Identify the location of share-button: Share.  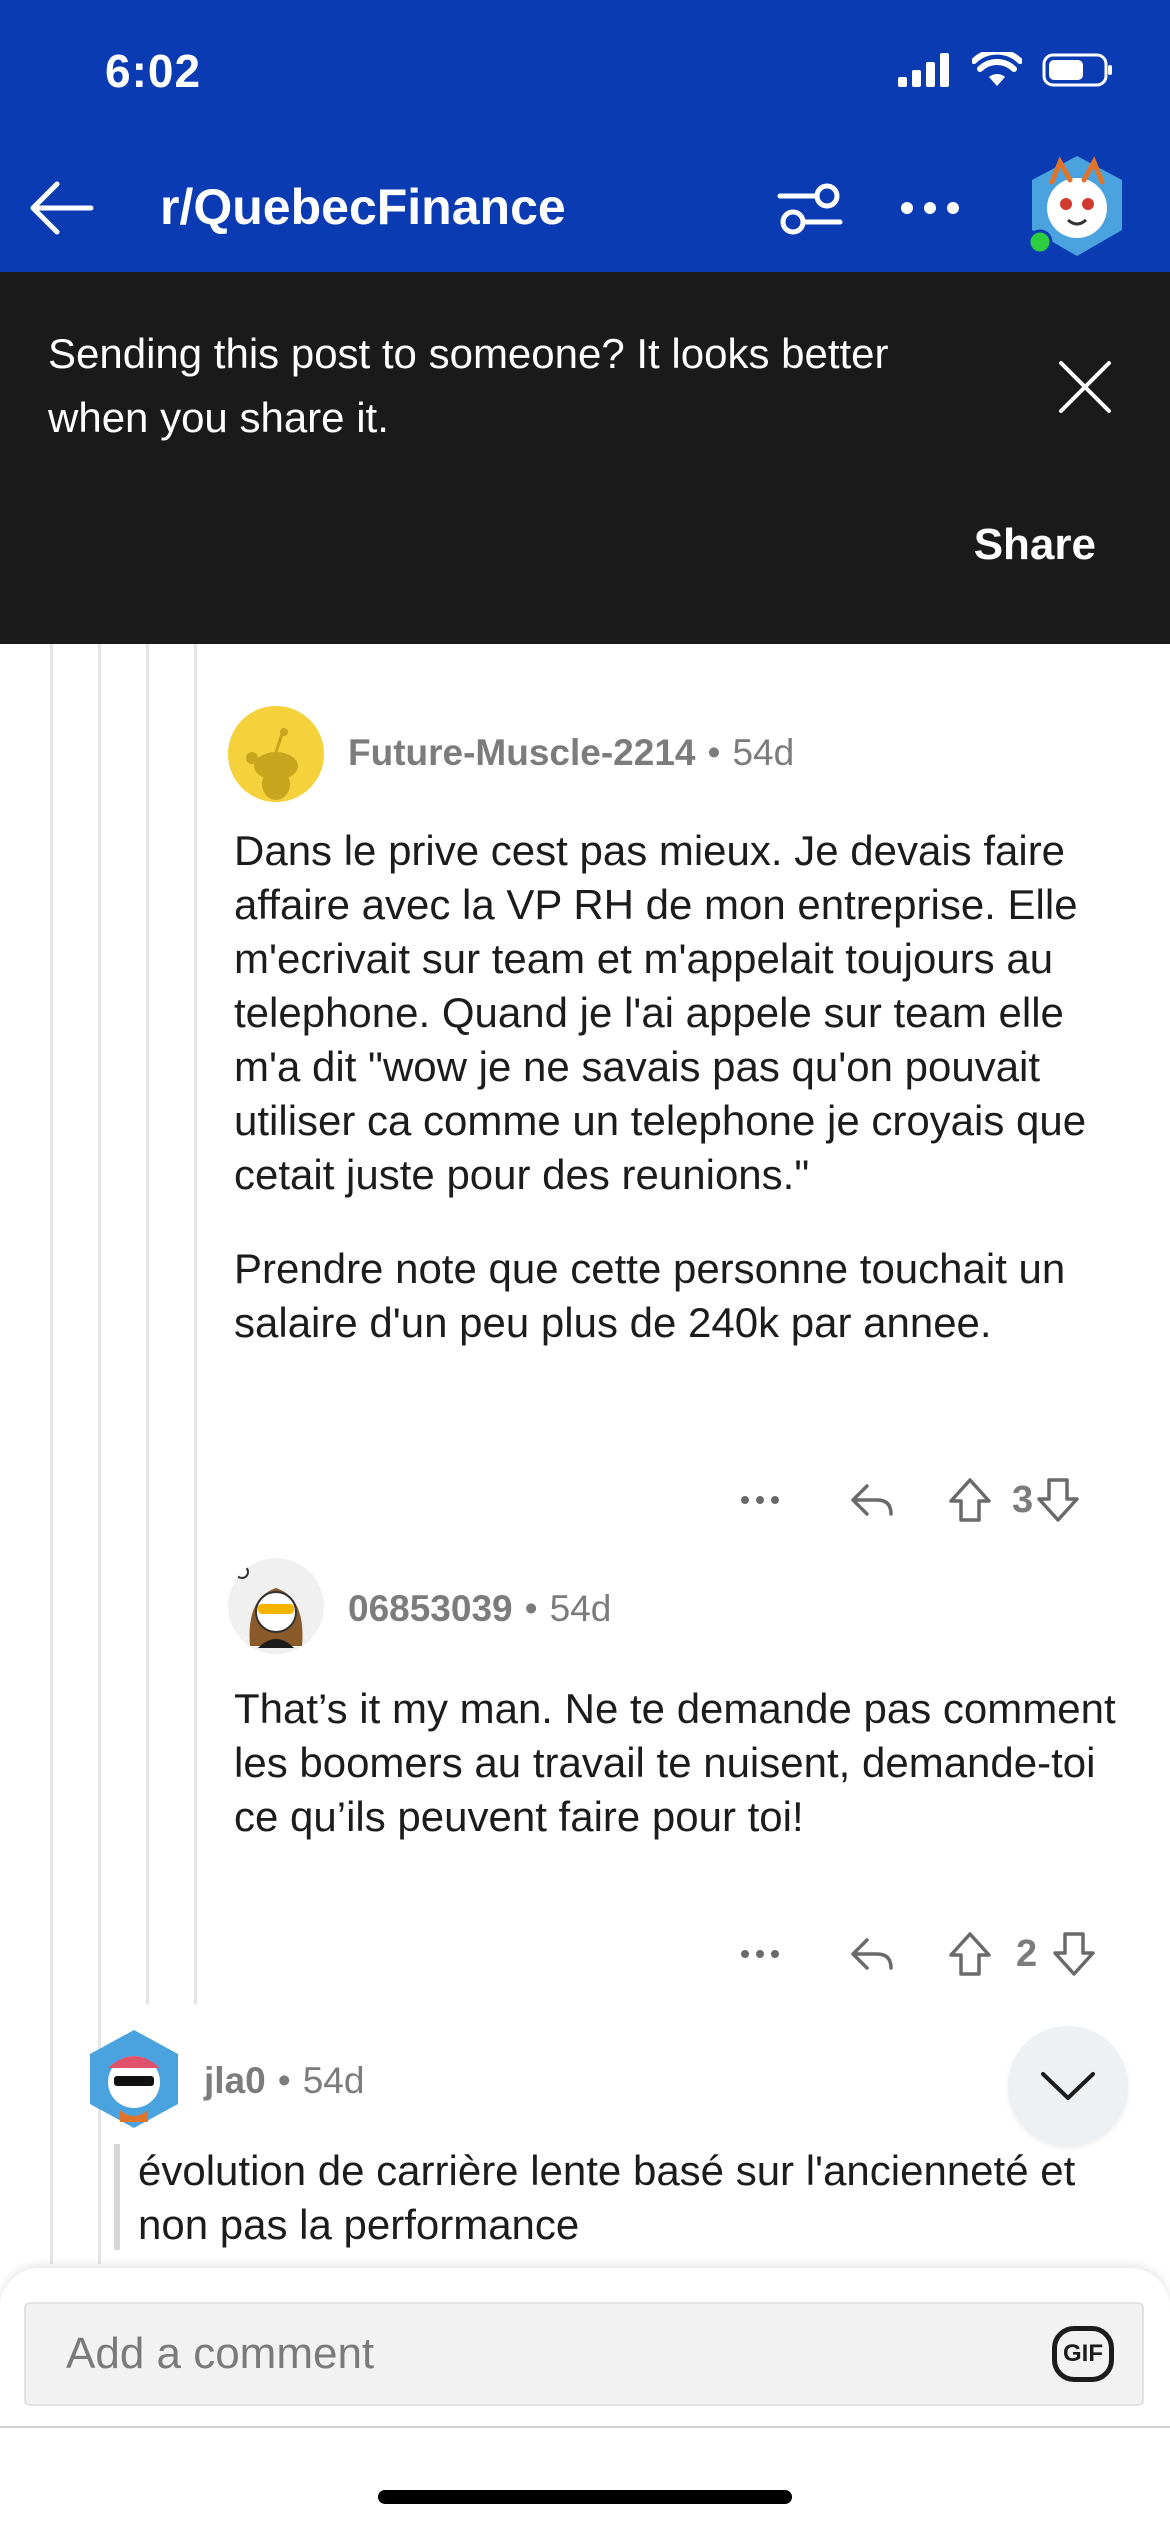
(1035, 545).